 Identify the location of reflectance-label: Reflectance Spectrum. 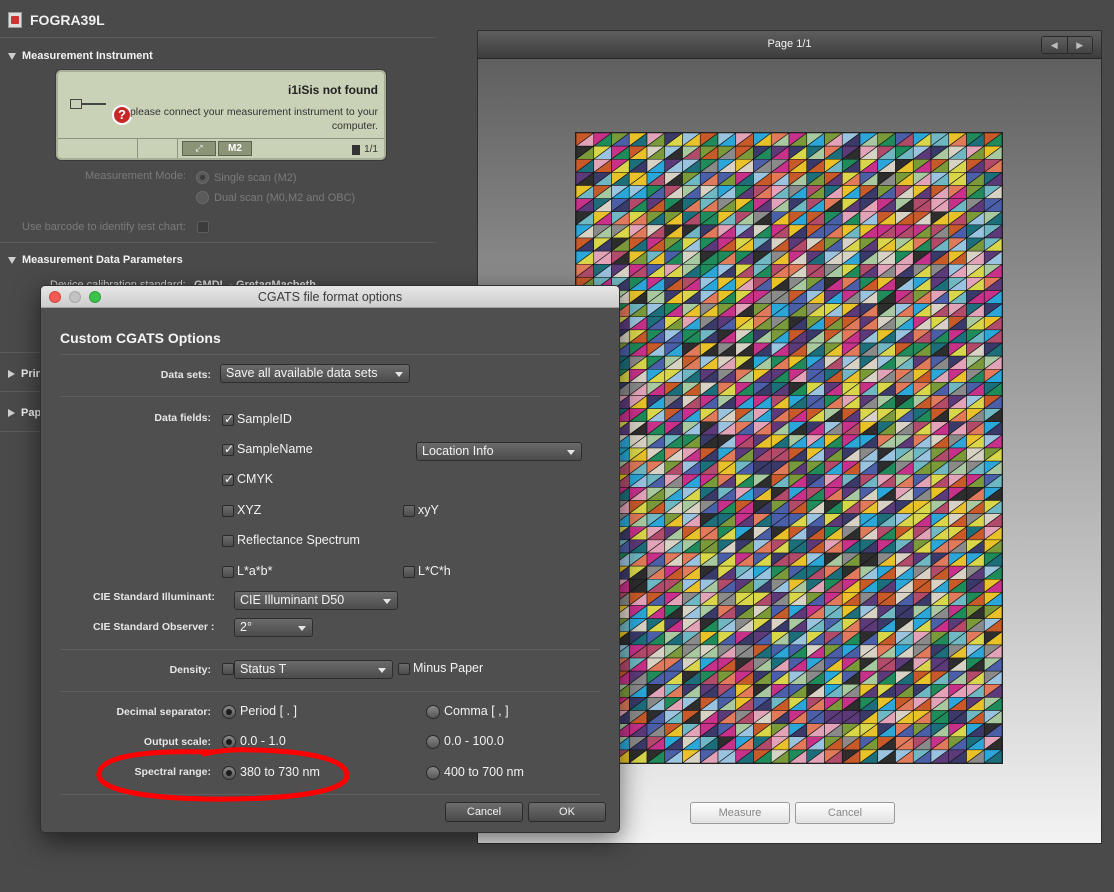
(298, 540).